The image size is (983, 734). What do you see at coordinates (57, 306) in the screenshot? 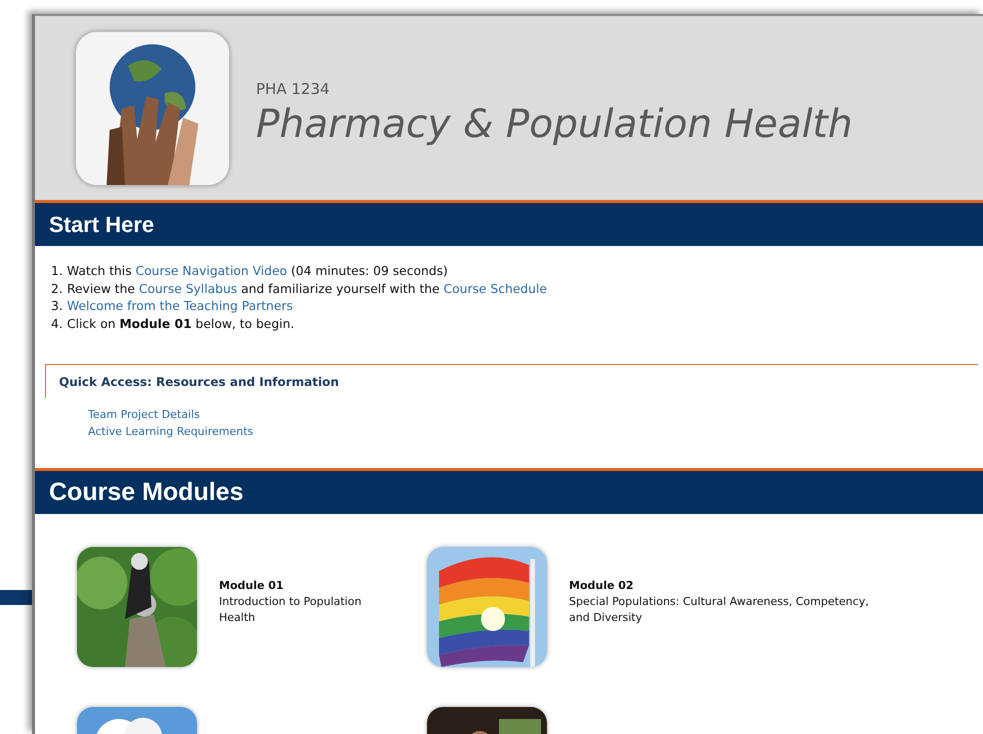
I see `step-number: 3.` at bounding box center [57, 306].